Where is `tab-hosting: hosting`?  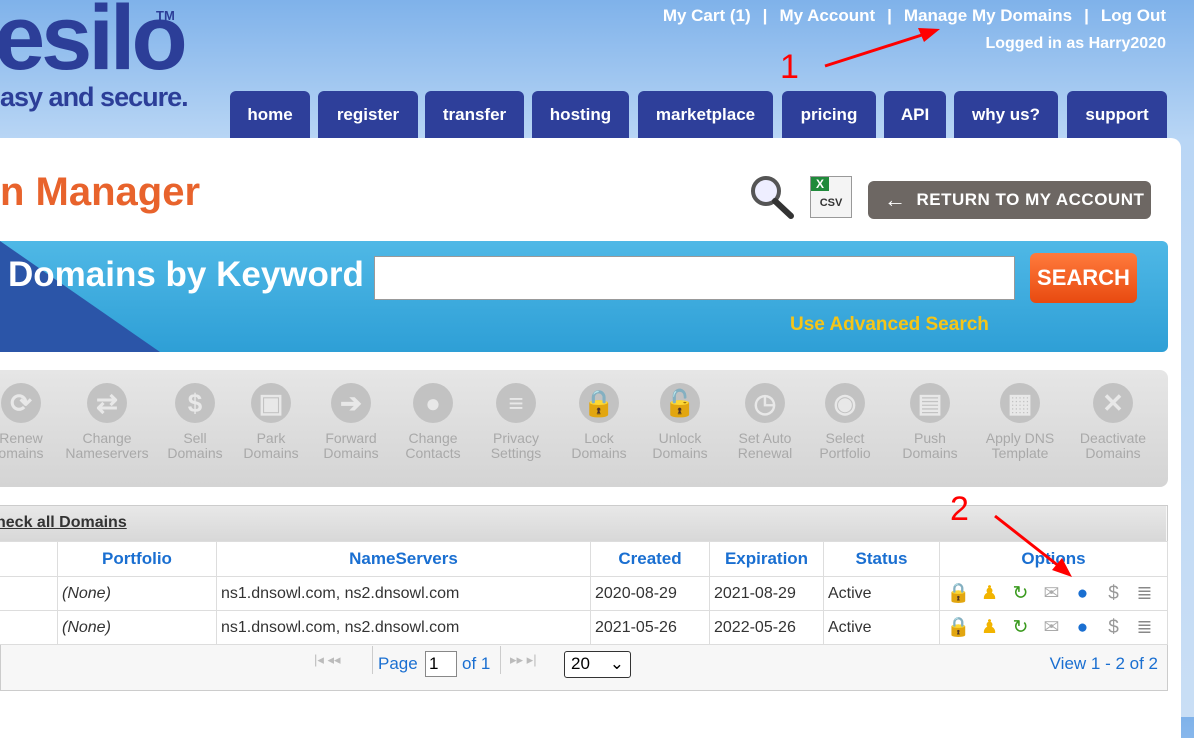 tab-hosting: hosting is located at coordinates (580, 114).